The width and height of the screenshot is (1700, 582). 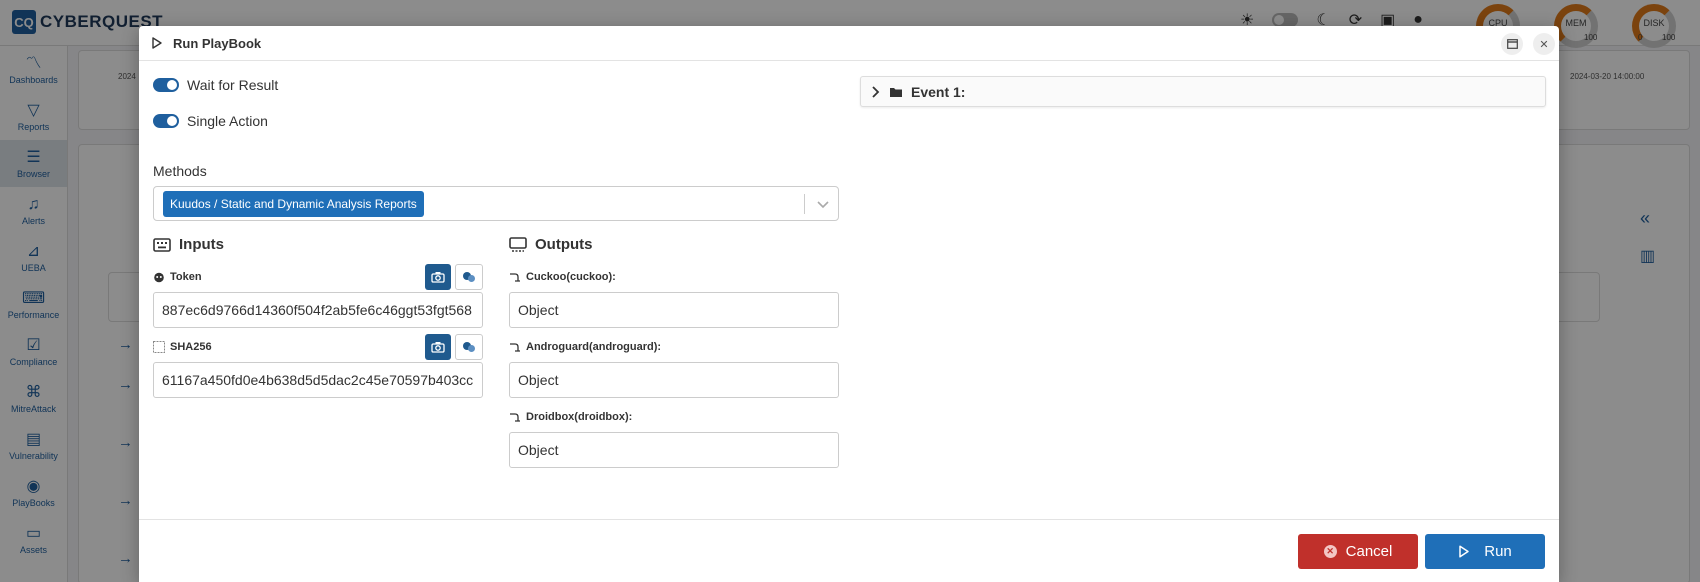 I want to click on chevron-right-icon, so click(x=876, y=91).